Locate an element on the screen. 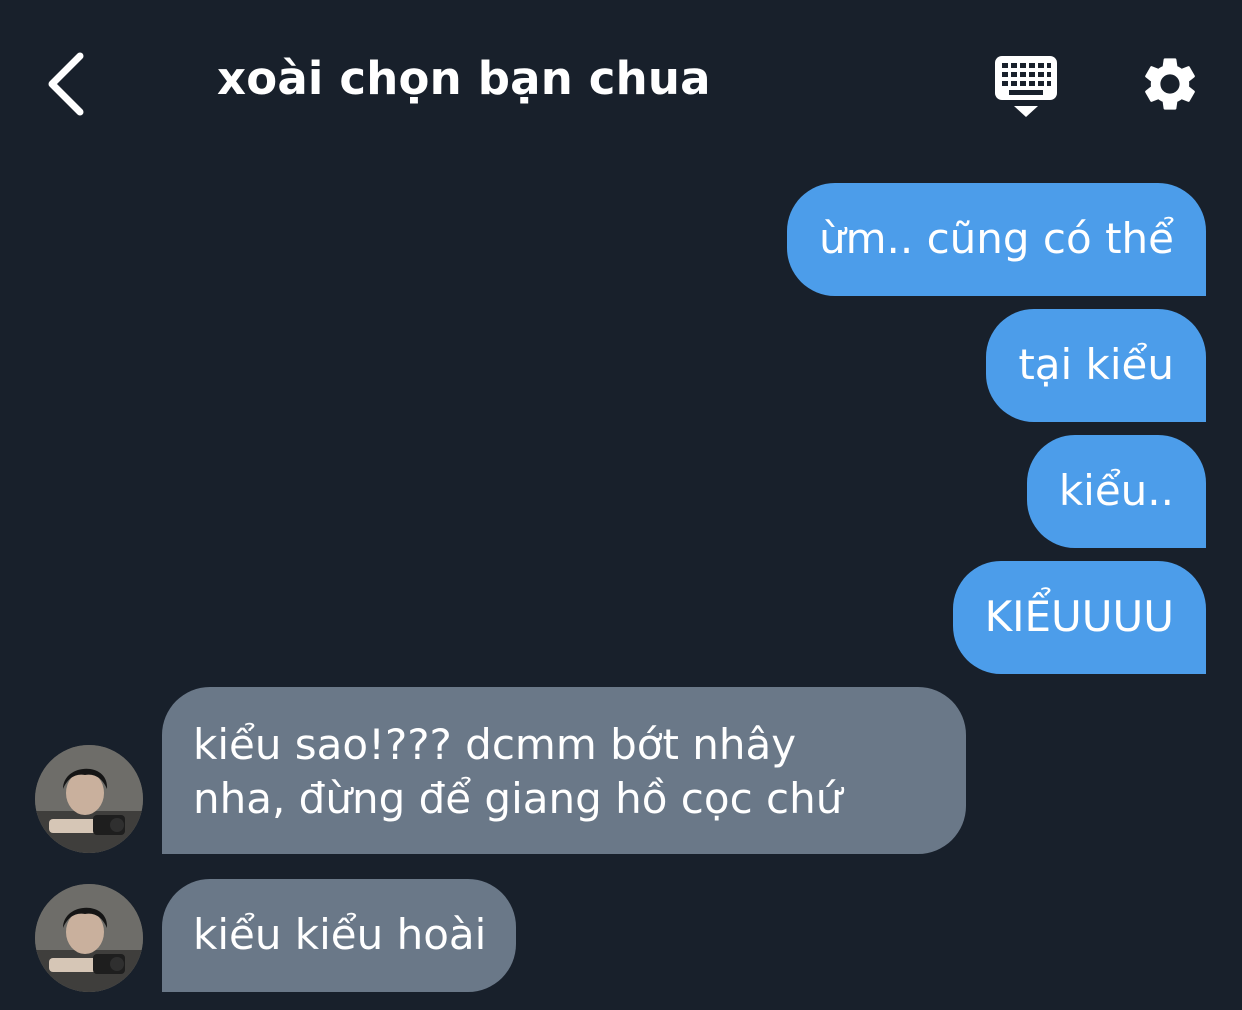 The image size is (1242, 1010). chevron-left-icon is located at coordinates (66, 84).